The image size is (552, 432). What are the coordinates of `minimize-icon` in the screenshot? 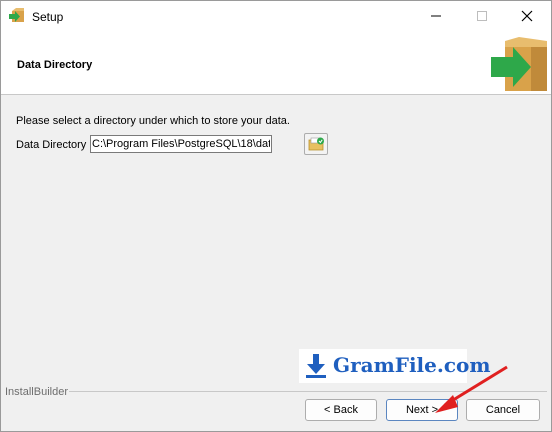 It's located at (436, 16).